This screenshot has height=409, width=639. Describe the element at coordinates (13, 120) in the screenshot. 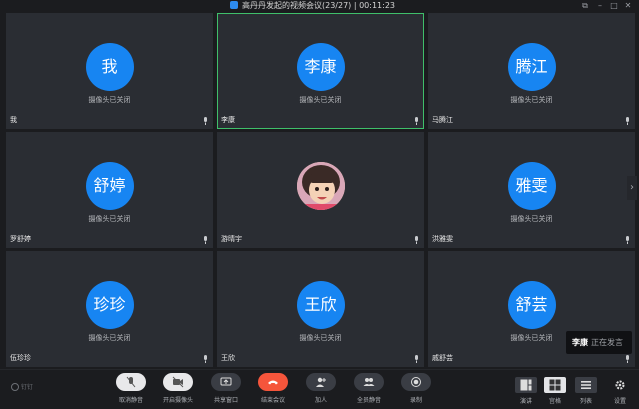

I see `participant-name: 我` at that location.